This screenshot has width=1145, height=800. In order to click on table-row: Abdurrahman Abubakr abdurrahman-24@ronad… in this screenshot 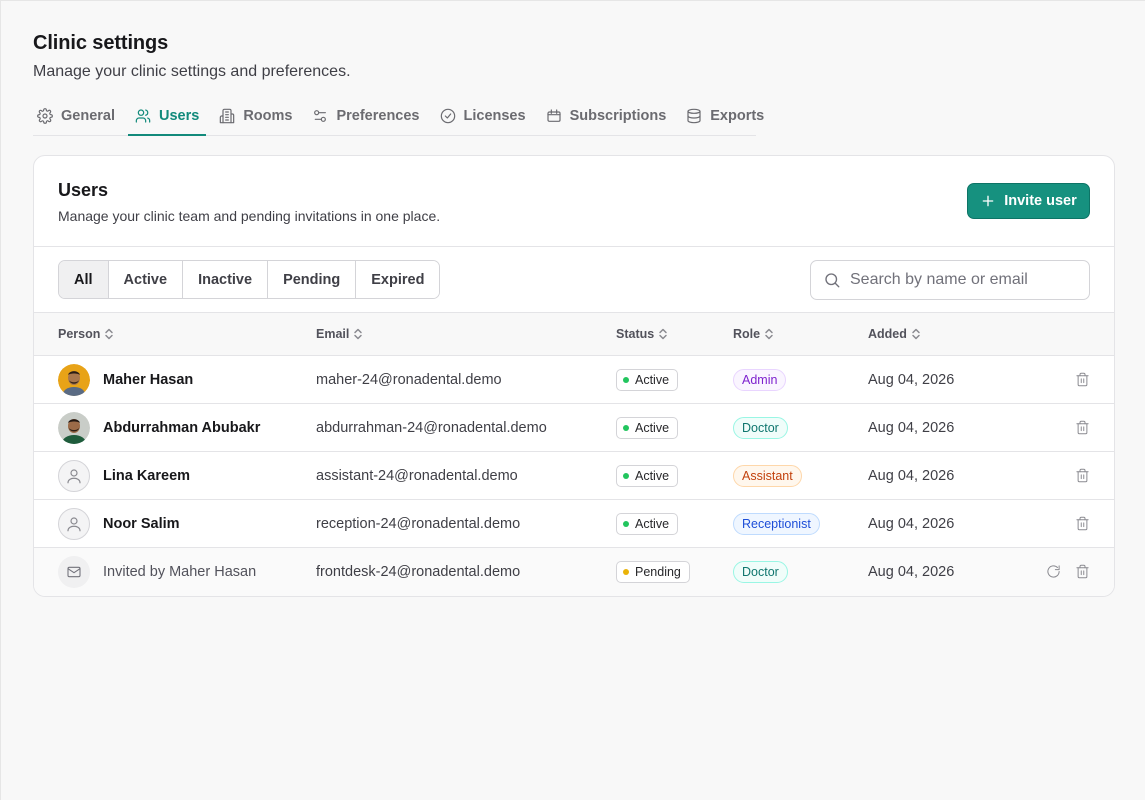, I will do `click(574, 428)`.